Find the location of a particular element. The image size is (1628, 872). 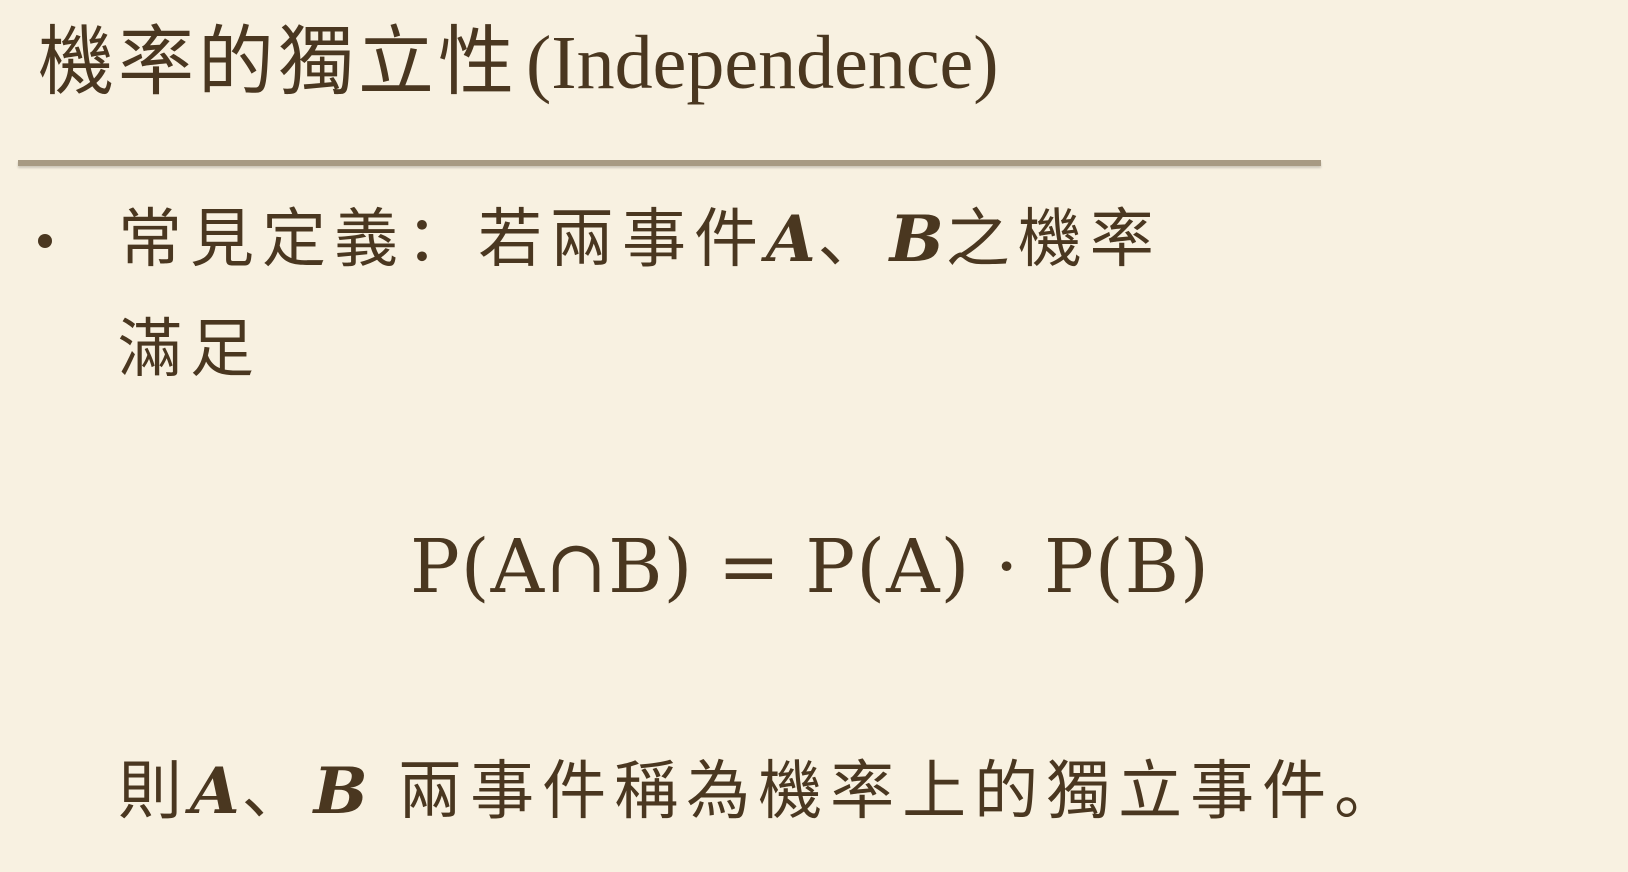

event-a: A is located at coordinates (792, 239).